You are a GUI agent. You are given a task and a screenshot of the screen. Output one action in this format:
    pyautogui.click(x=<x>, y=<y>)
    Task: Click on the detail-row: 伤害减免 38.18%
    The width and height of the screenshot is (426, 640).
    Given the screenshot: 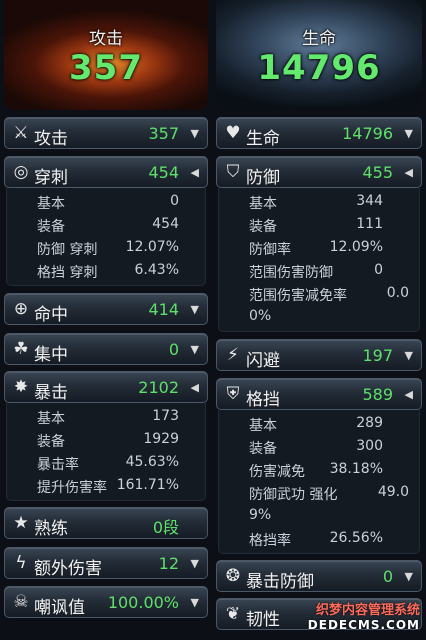 What is the action you would take?
    pyautogui.click(x=316, y=470)
    